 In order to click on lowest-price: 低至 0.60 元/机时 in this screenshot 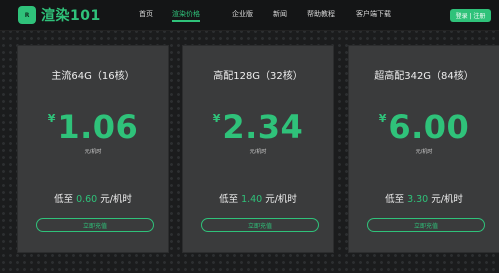, I will do `click(93, 198)`.